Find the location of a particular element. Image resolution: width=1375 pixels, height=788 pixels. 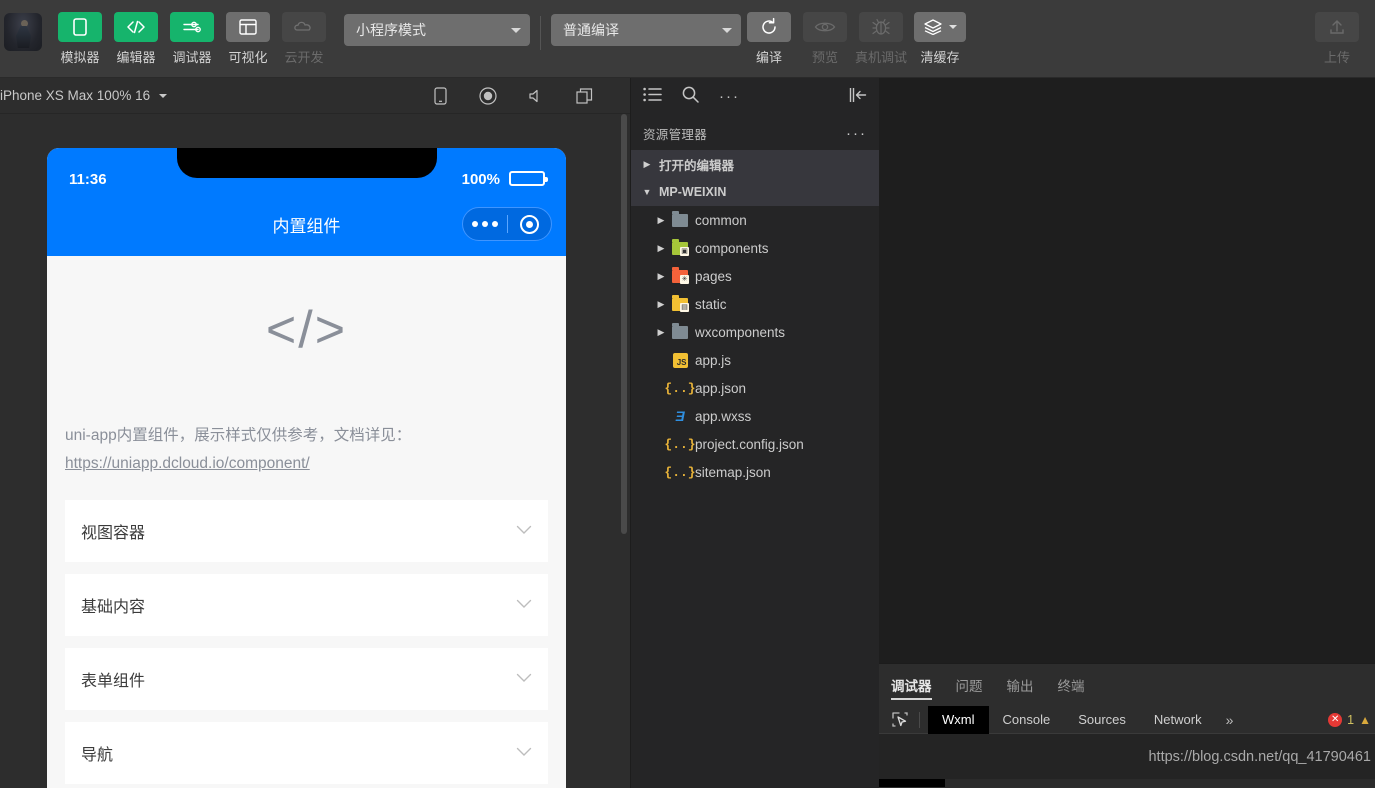

tab-label: 问题 is located at coordinates (969, 686).